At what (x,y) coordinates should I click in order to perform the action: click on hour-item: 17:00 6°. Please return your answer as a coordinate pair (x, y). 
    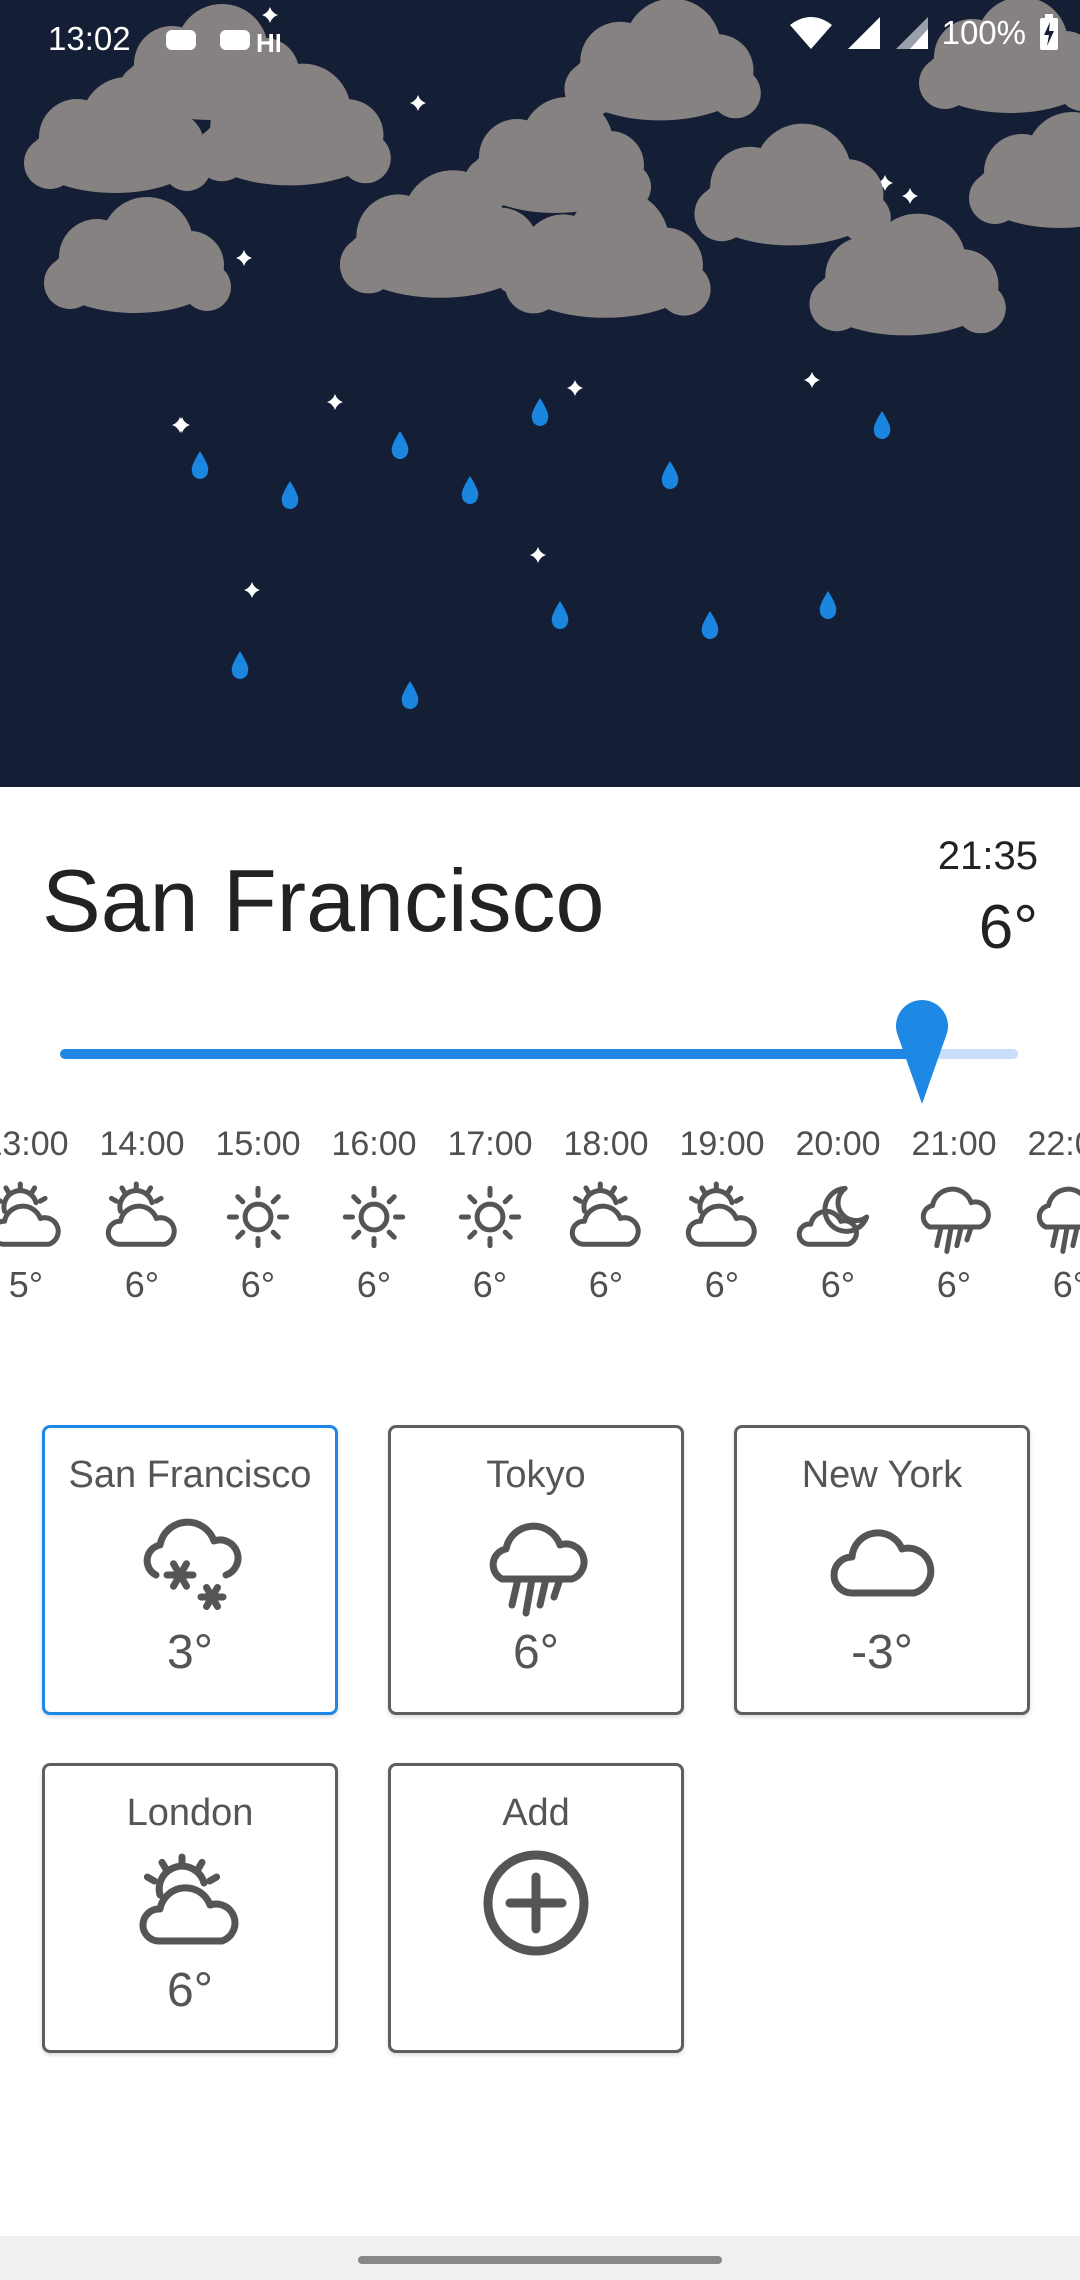
    Looking at the image, I should click on (490, 1213).